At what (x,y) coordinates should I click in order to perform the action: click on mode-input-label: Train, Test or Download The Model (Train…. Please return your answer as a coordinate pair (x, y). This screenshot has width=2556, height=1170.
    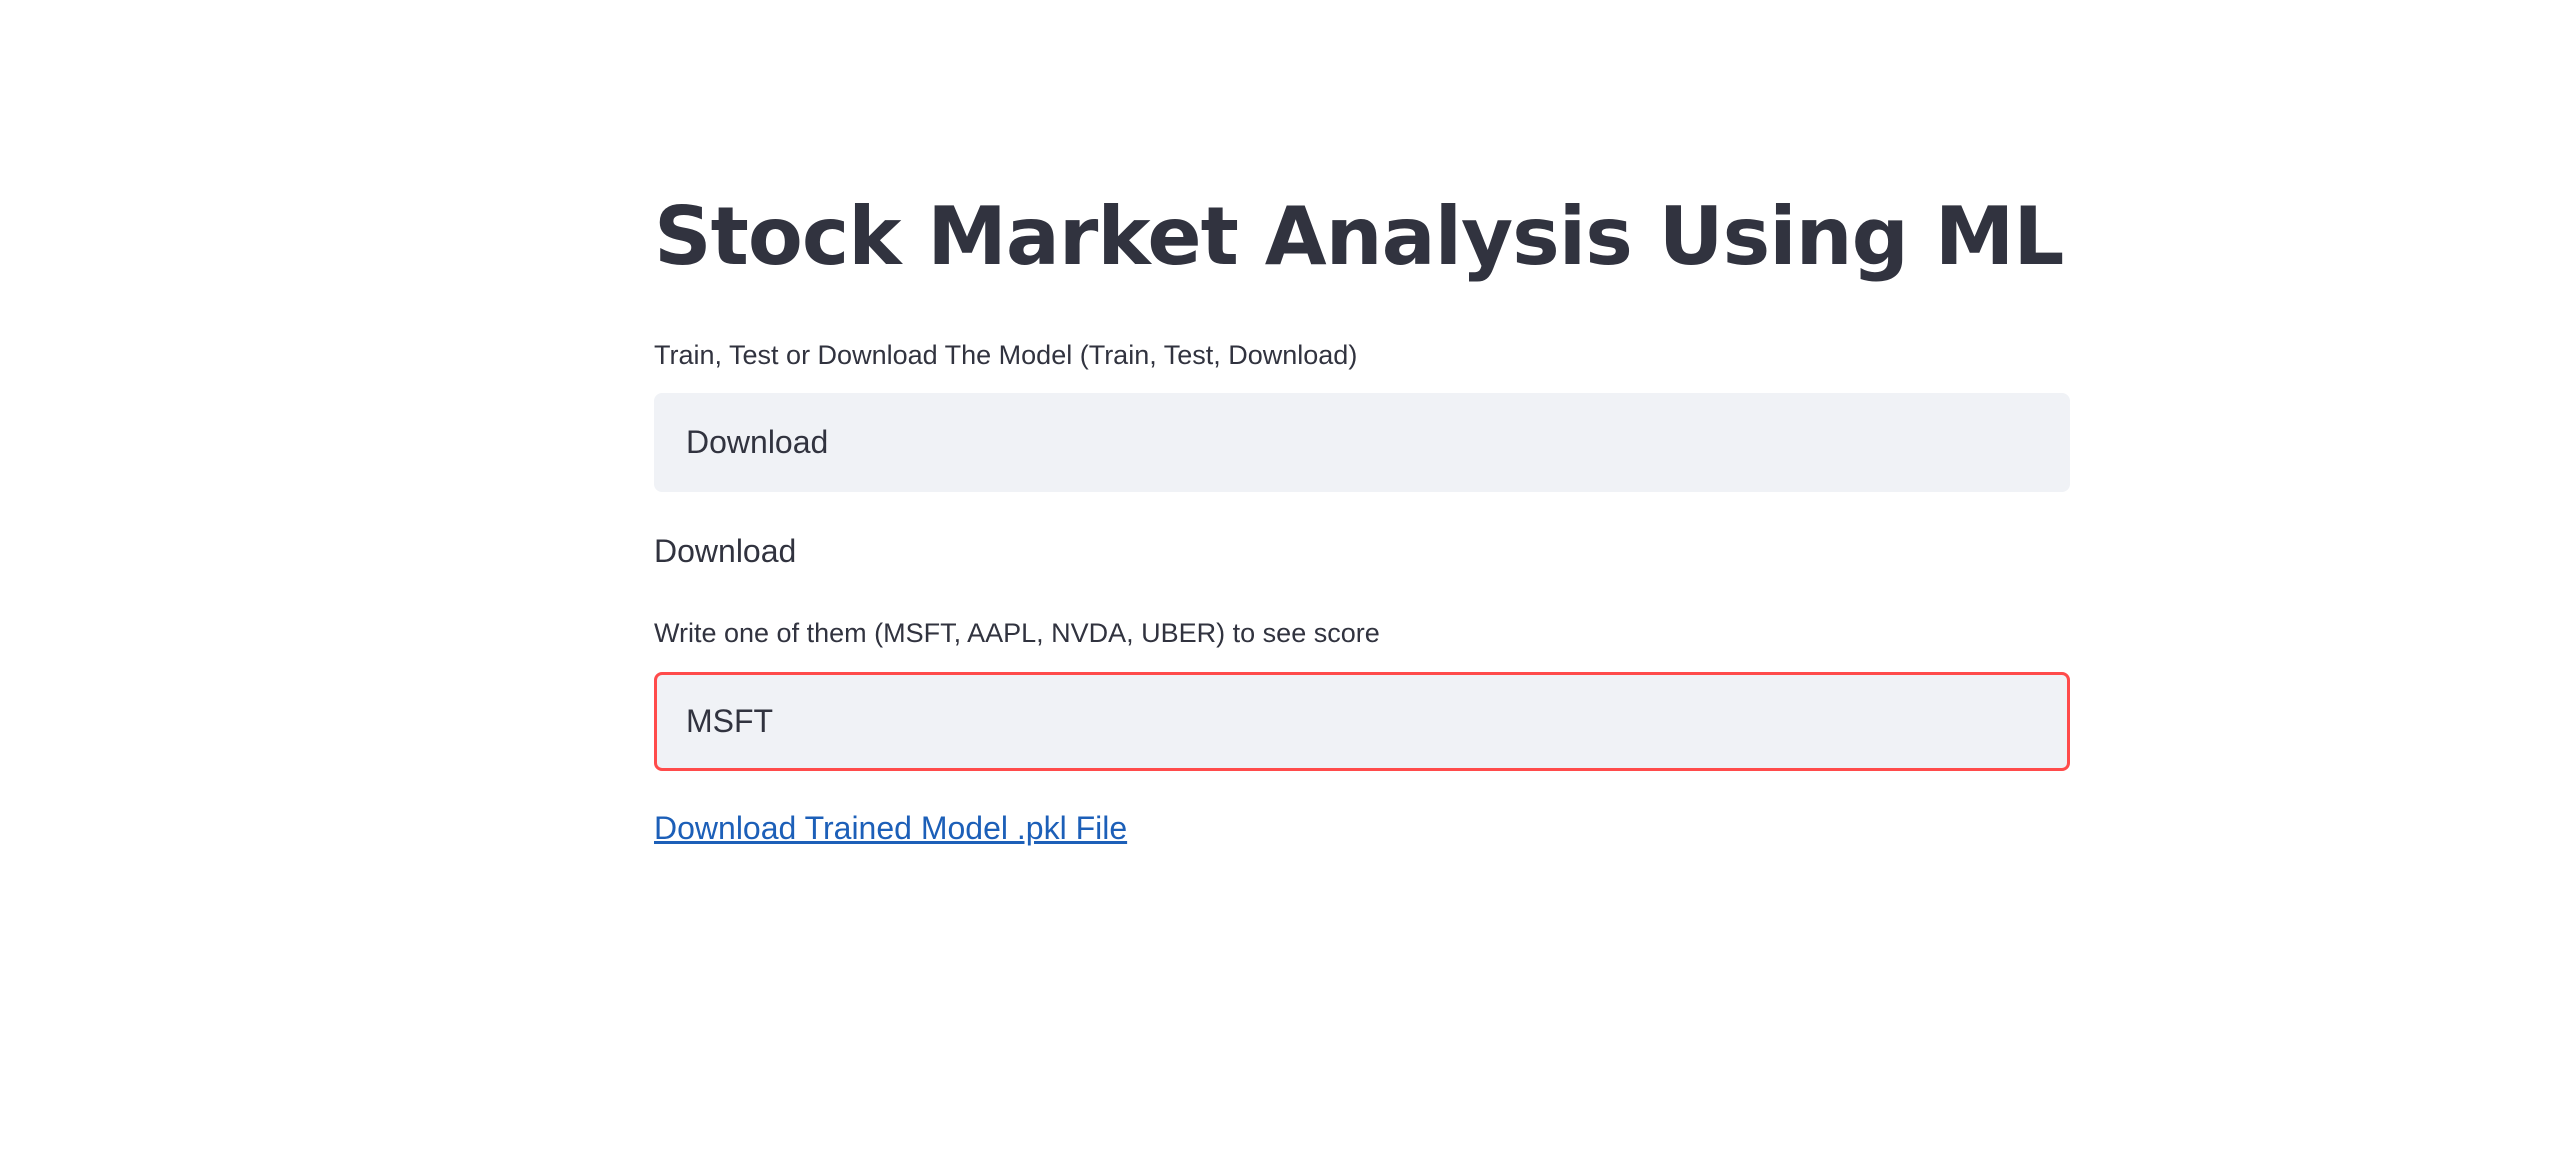
    Looking at the image, I should click on (1006, 355).